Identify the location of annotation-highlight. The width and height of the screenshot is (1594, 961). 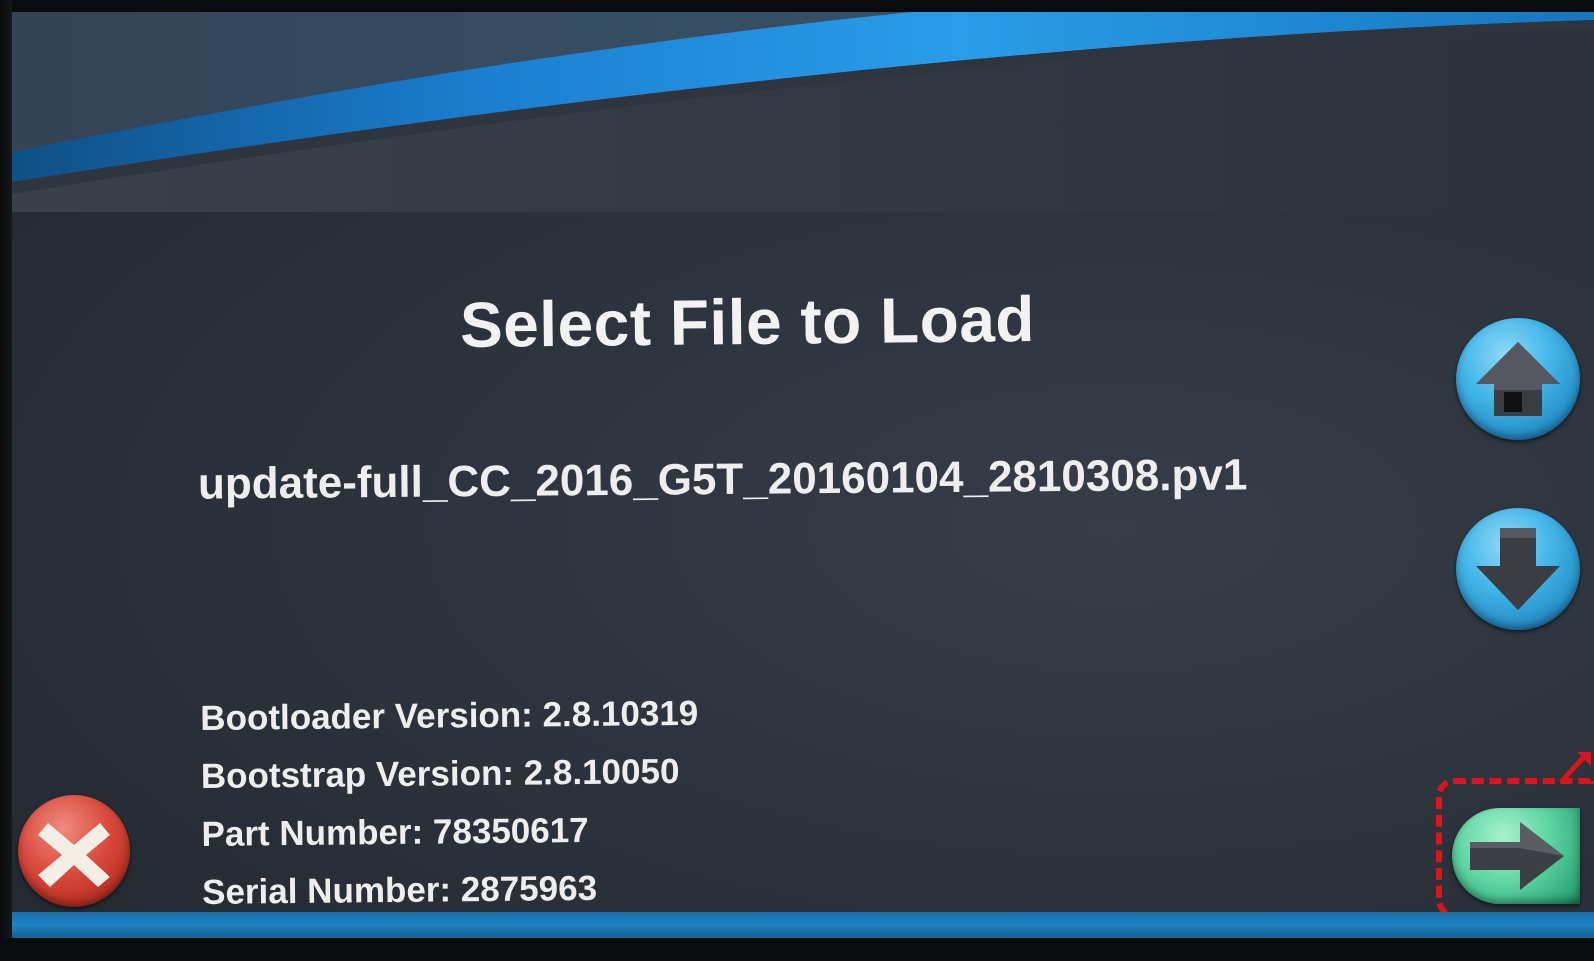
(1515, 848).